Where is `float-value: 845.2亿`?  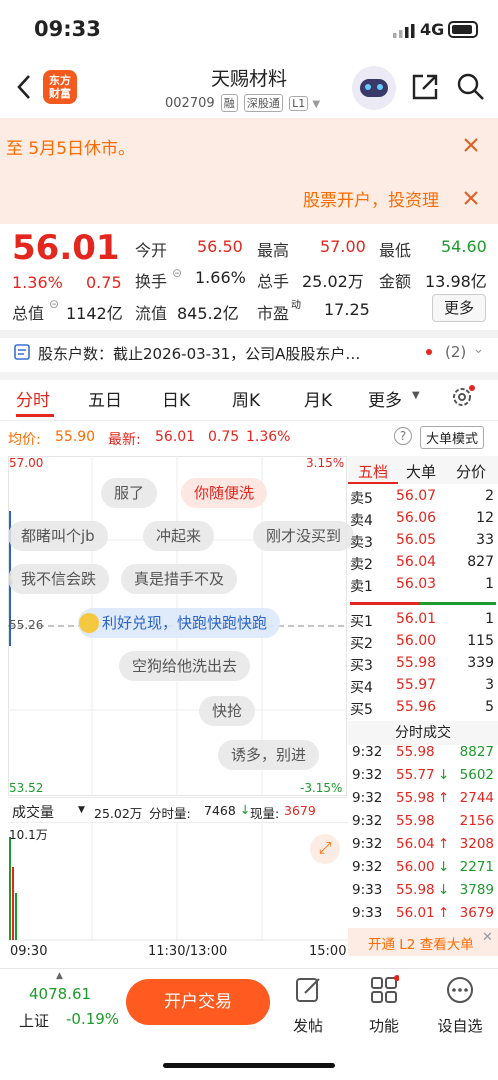 float-value: 845.2亿 is located at coordinates (208, 313).